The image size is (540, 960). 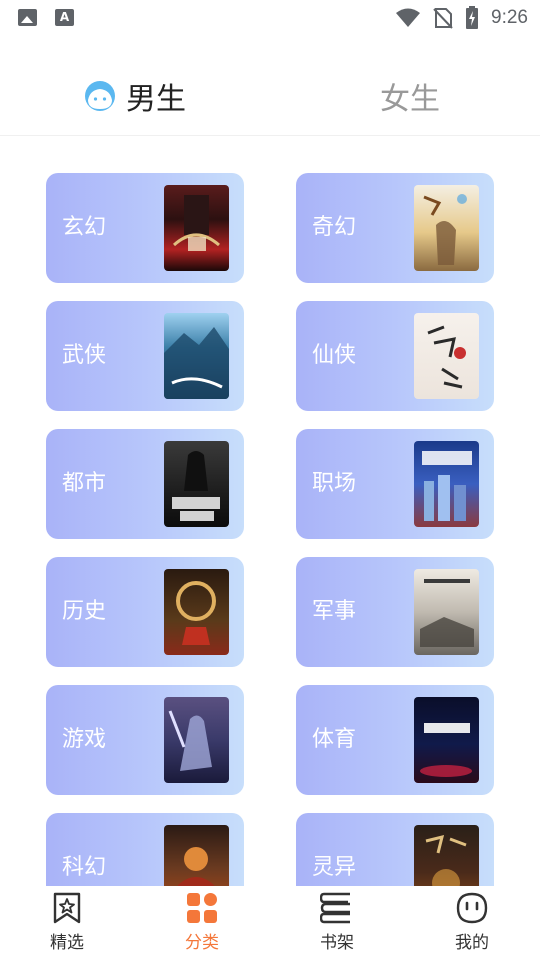 What do you see at coordinates (395, 612) in the screenshot?
I see `category-card-junshi: 军事` at bounding box center [395, 612].